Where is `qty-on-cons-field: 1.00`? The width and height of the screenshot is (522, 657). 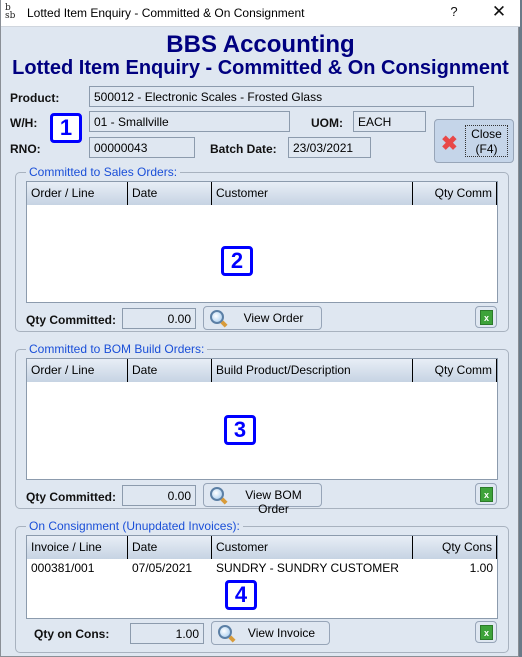 qty-on-cons-field: 1.00 is located at coordinates (167, 633).